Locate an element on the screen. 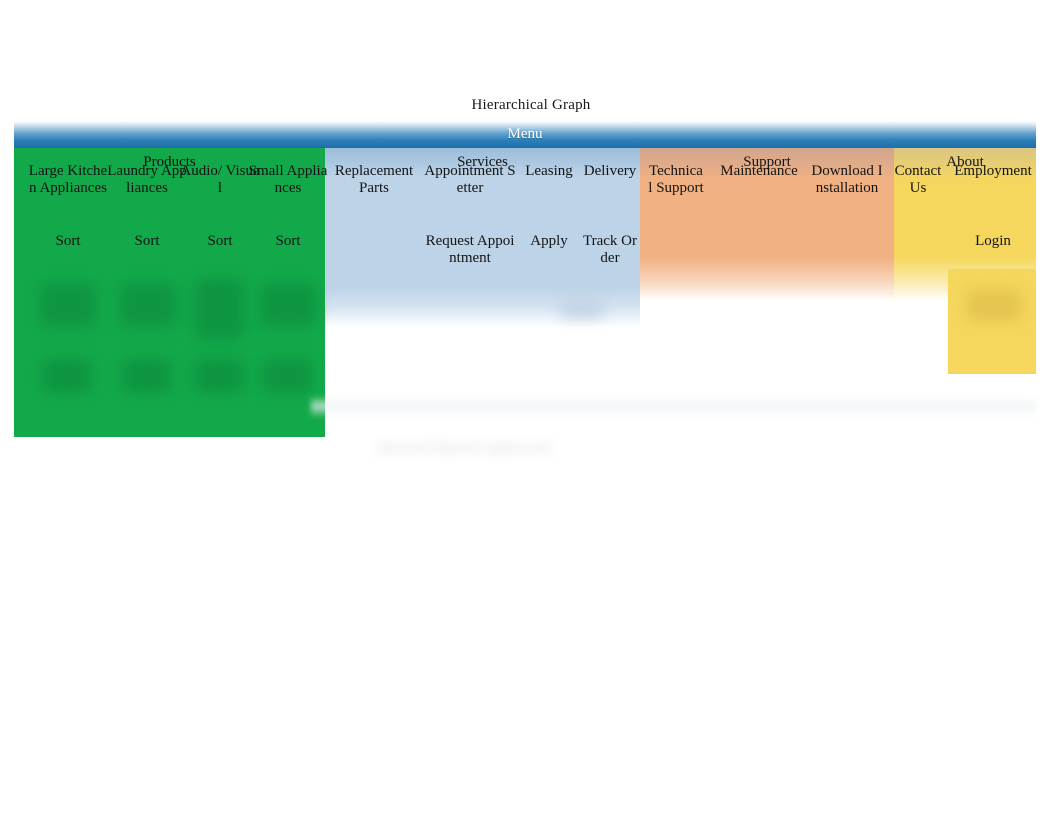 The width and height of the screenshot is (1062, 822). node-laundry-appliances: Laundry Appliances is located at coordinates (147, 180).